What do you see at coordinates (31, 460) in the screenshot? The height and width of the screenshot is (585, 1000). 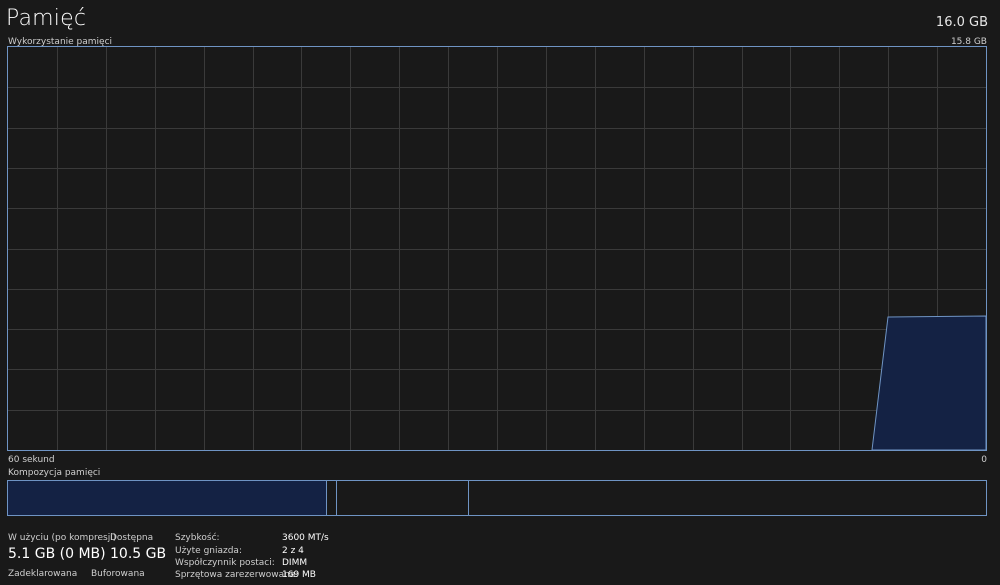 I see `time-span-label: 60 sekund` at bounding box center [31, 460].